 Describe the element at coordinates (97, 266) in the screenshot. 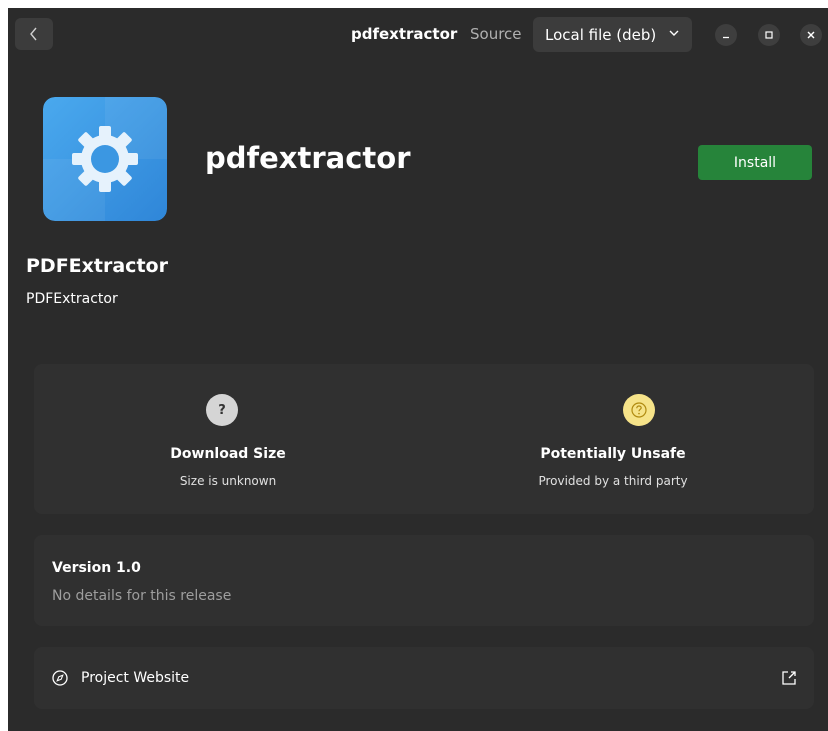

I see `app-summary-title: PDFExtractor` at that location.